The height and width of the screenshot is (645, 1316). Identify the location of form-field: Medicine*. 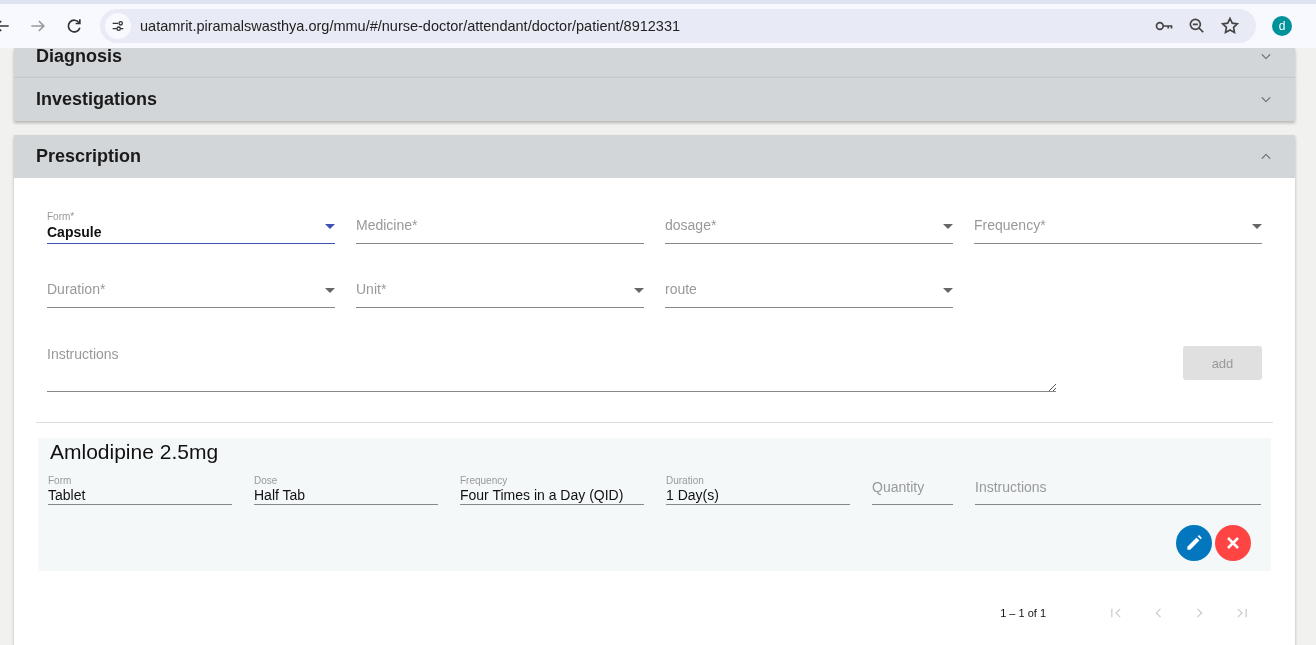
(500, 226).